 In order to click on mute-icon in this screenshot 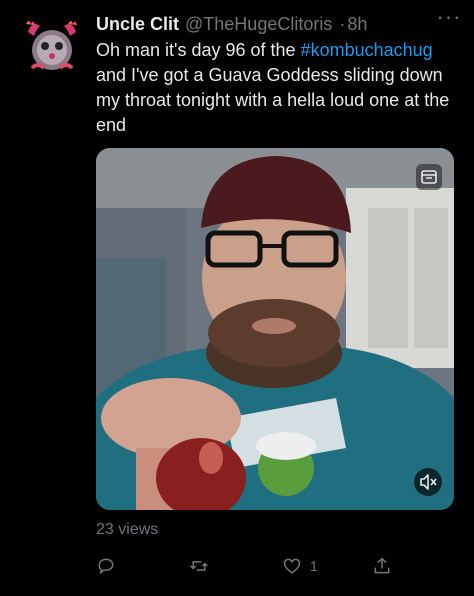, I will do `click(428, 482)`.